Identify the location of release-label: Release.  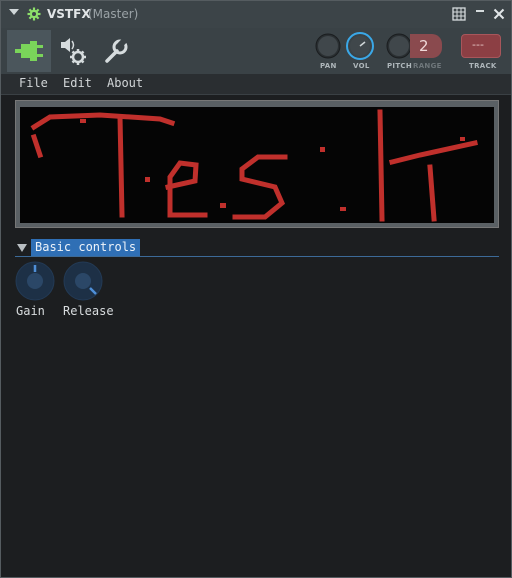
(88, 311).